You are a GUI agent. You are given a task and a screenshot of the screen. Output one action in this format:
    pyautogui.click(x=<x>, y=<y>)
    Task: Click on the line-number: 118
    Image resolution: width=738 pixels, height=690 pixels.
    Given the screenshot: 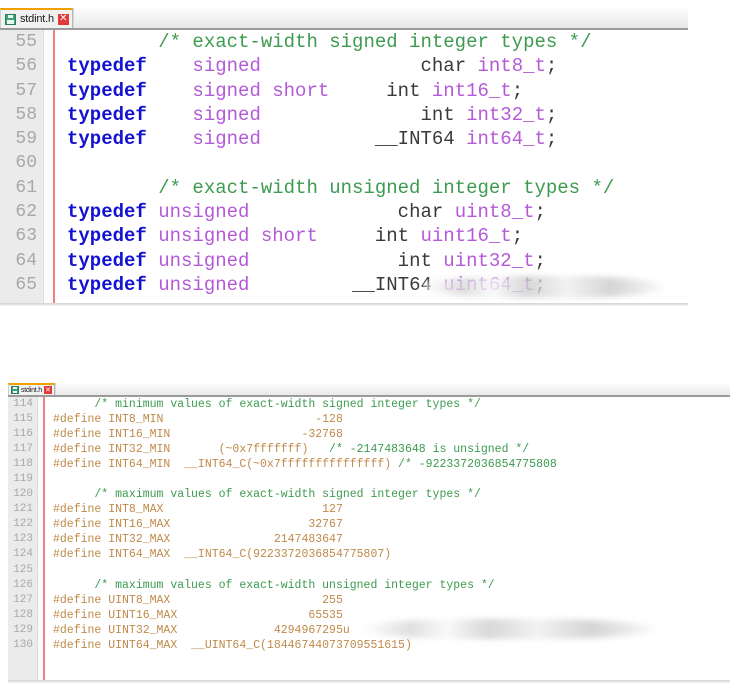 What is the action you would take?
    pyautogui.click(x=23, y=464)
    